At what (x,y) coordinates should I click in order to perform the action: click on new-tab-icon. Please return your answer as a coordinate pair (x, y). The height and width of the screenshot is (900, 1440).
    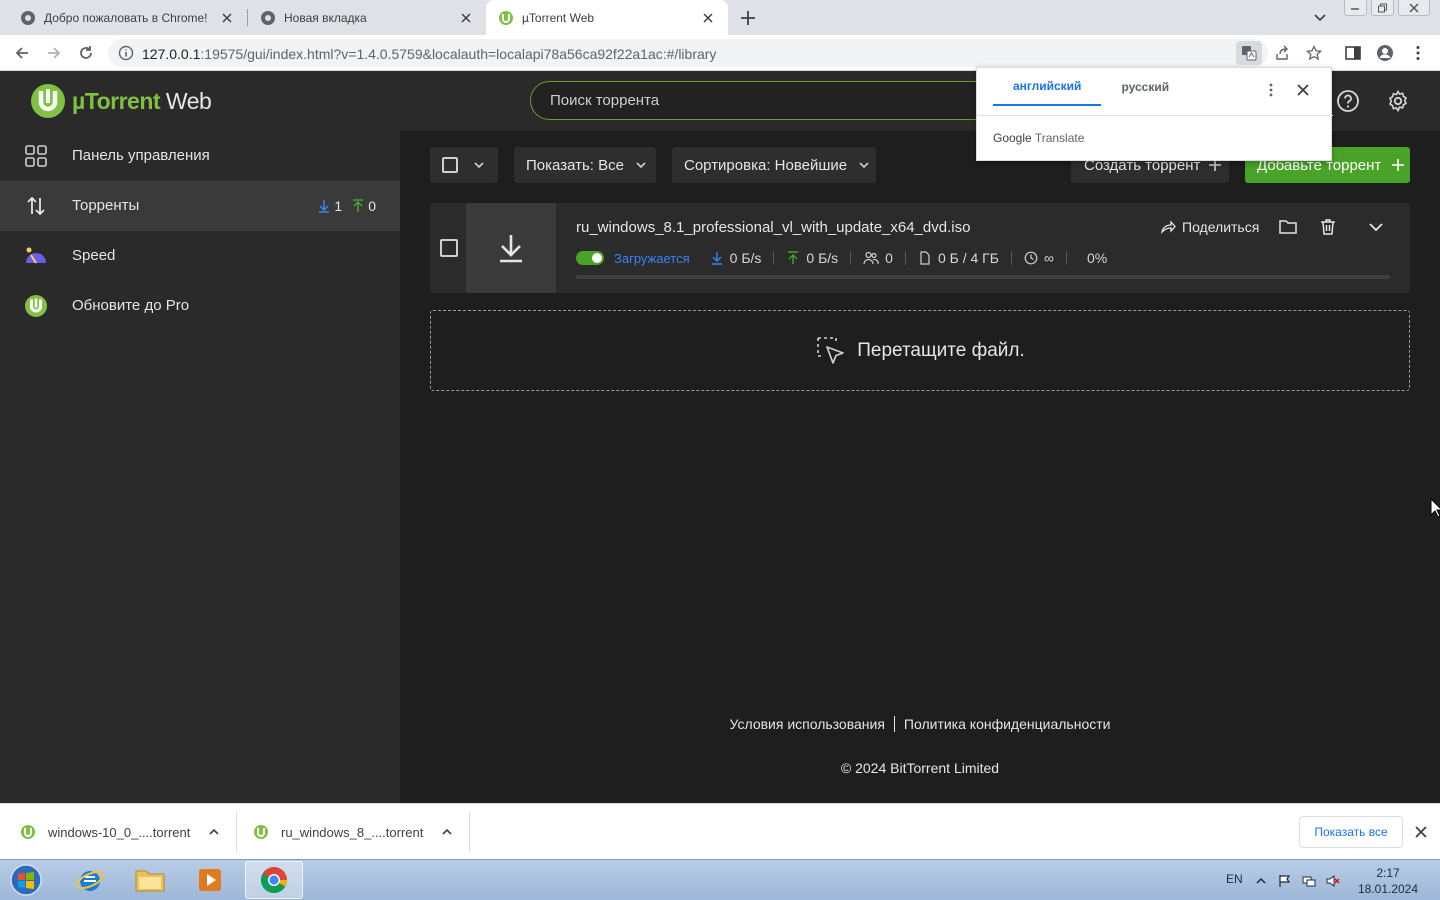
    Looking at the image, I should click on (748, 18).